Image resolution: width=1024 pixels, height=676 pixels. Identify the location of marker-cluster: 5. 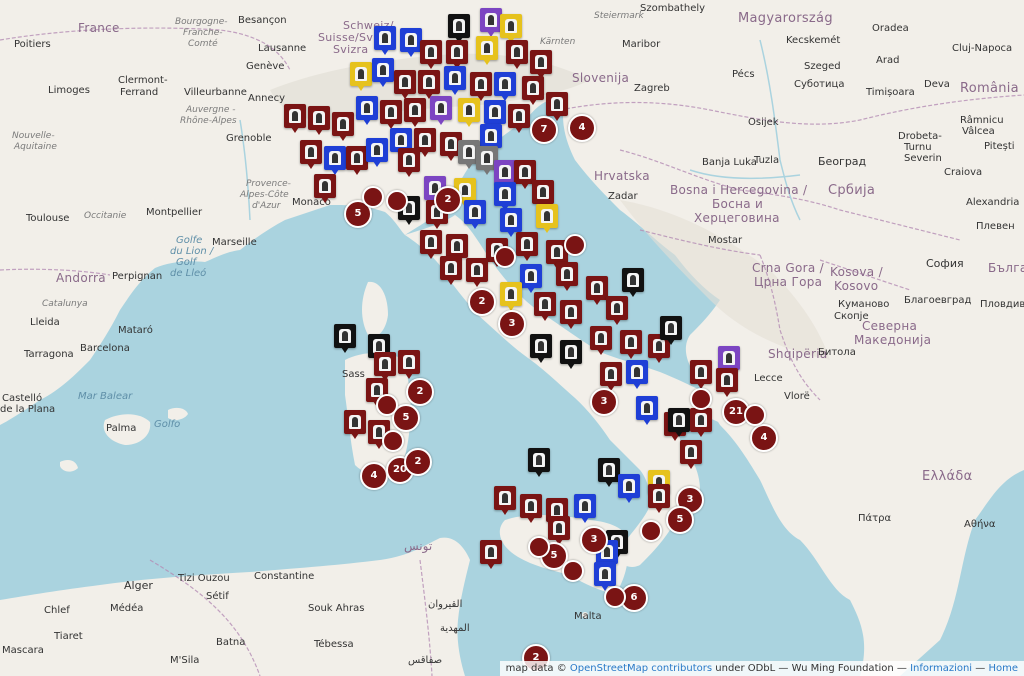
(680, 520).